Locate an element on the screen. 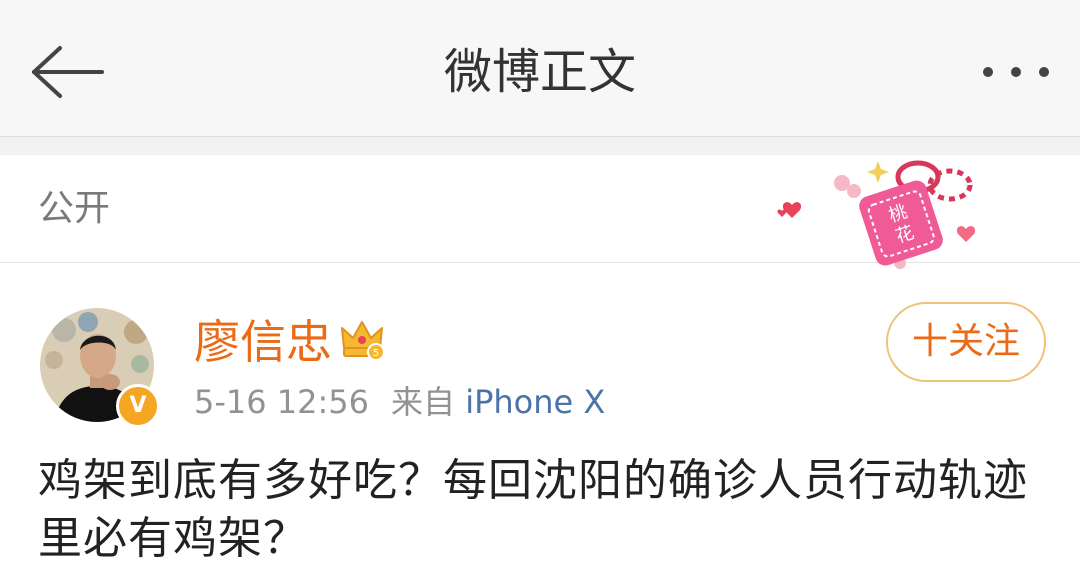 The height and width of the screenshot is (579, 1080). post-timestamp: 5-16 12:56 is located at coordinates (282, 402).